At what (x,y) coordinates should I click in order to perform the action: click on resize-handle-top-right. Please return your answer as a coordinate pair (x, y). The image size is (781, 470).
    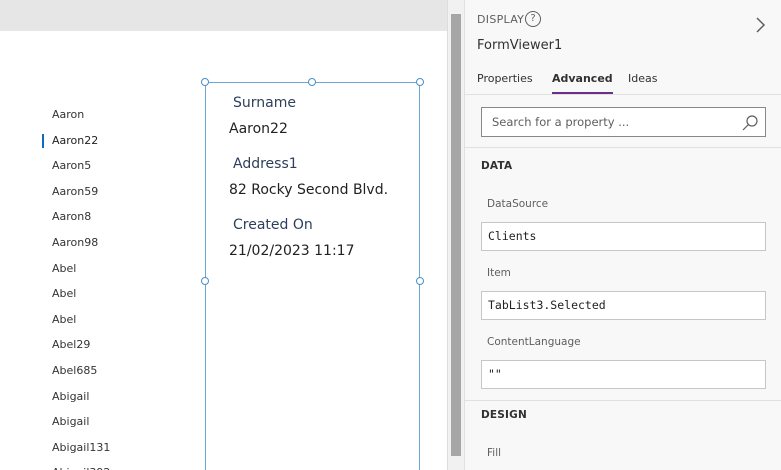
    Looking at the image, I should click on (420, 82).